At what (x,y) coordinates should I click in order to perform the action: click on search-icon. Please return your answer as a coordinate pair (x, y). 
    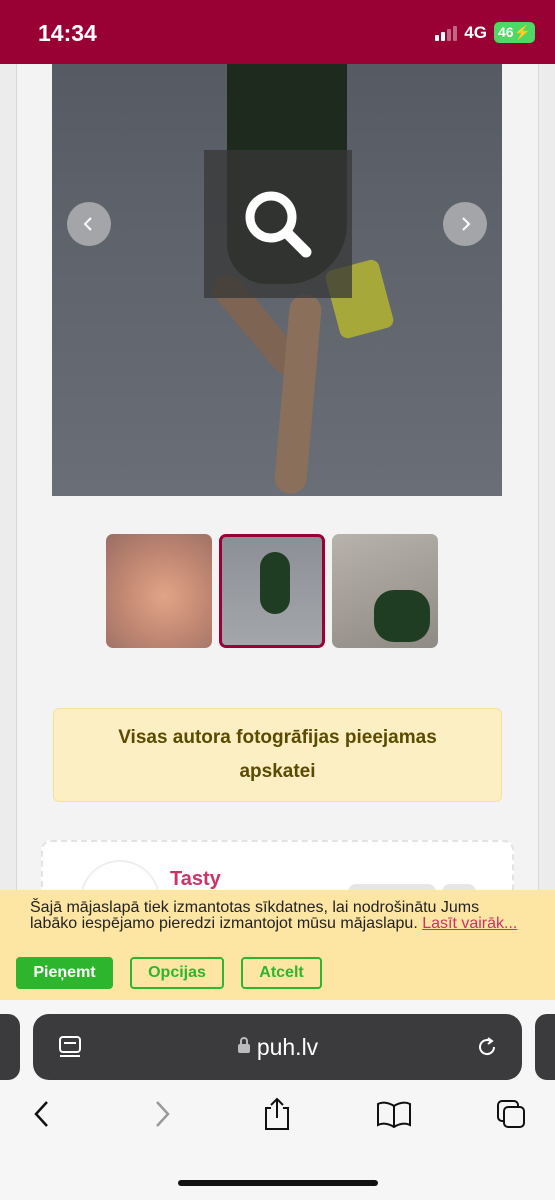
    Looking at the image, I should click on (278, 224).